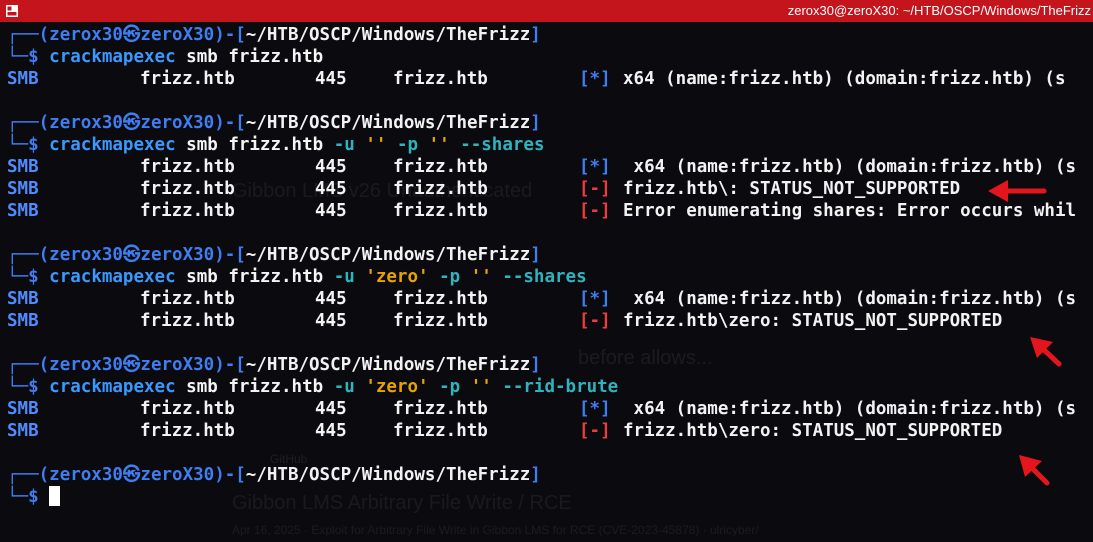  Describe the element at coordinates (33, 145) in the screenshot. I see `prompt-symbol: $` at that location.